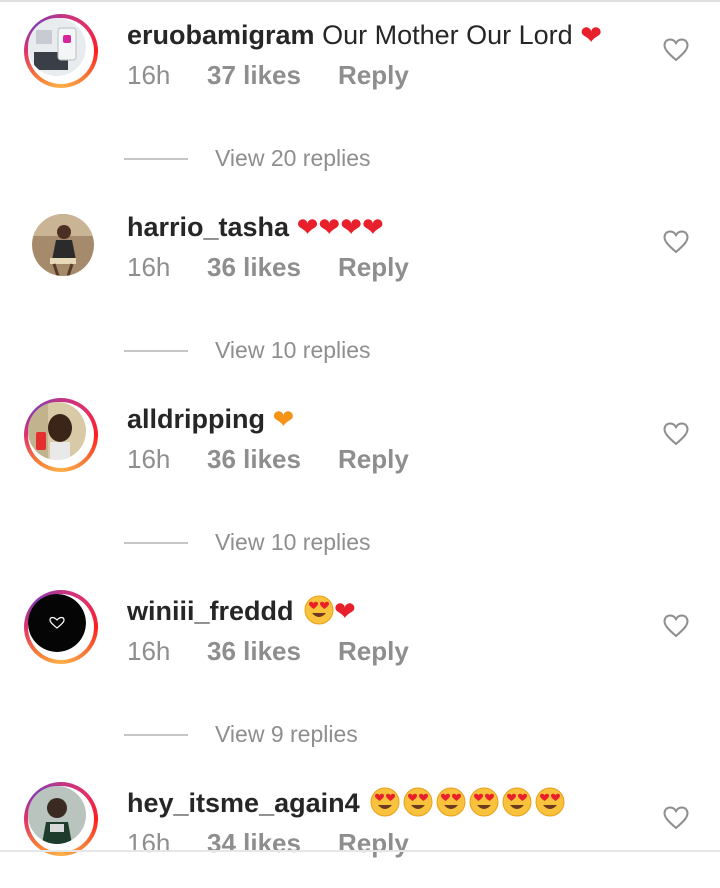  What do you see at coordinates (243, 803) in the screenshot?
I see `username: hey_itsme_again4` at bounding box center [243, 803].